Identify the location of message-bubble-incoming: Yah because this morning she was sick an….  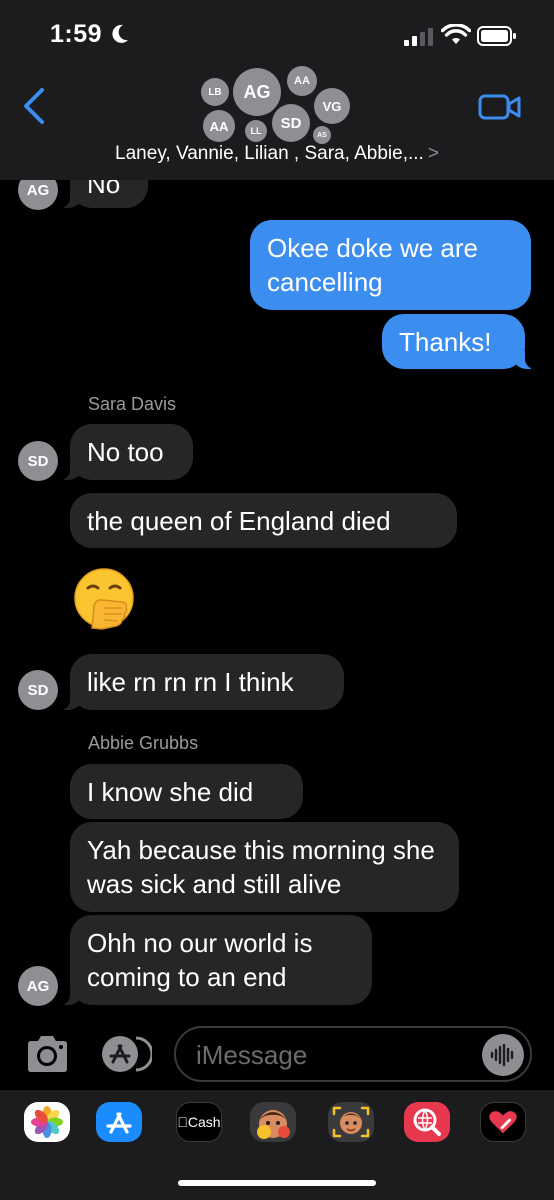
(264, 867).